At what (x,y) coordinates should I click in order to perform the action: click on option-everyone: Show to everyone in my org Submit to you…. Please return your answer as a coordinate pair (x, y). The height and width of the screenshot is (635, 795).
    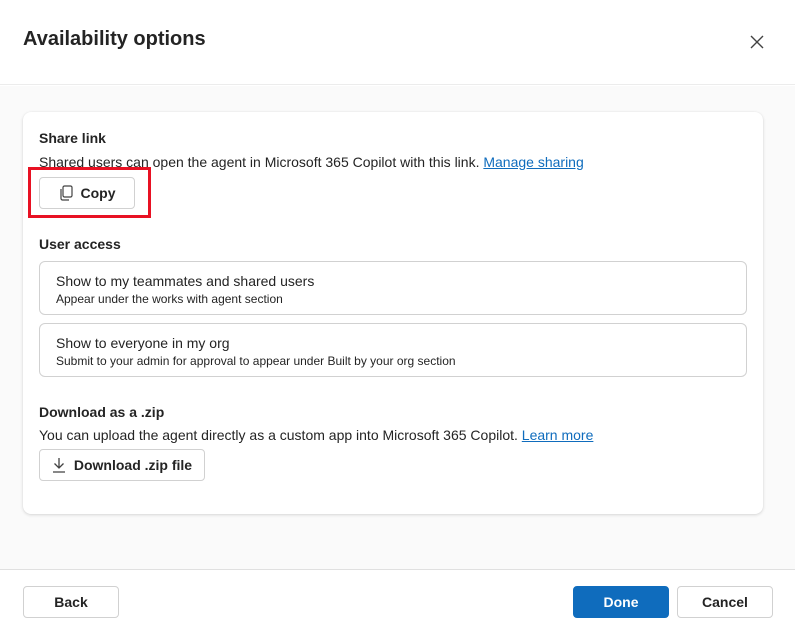
    Looking at the image, I should click on (393, 350).